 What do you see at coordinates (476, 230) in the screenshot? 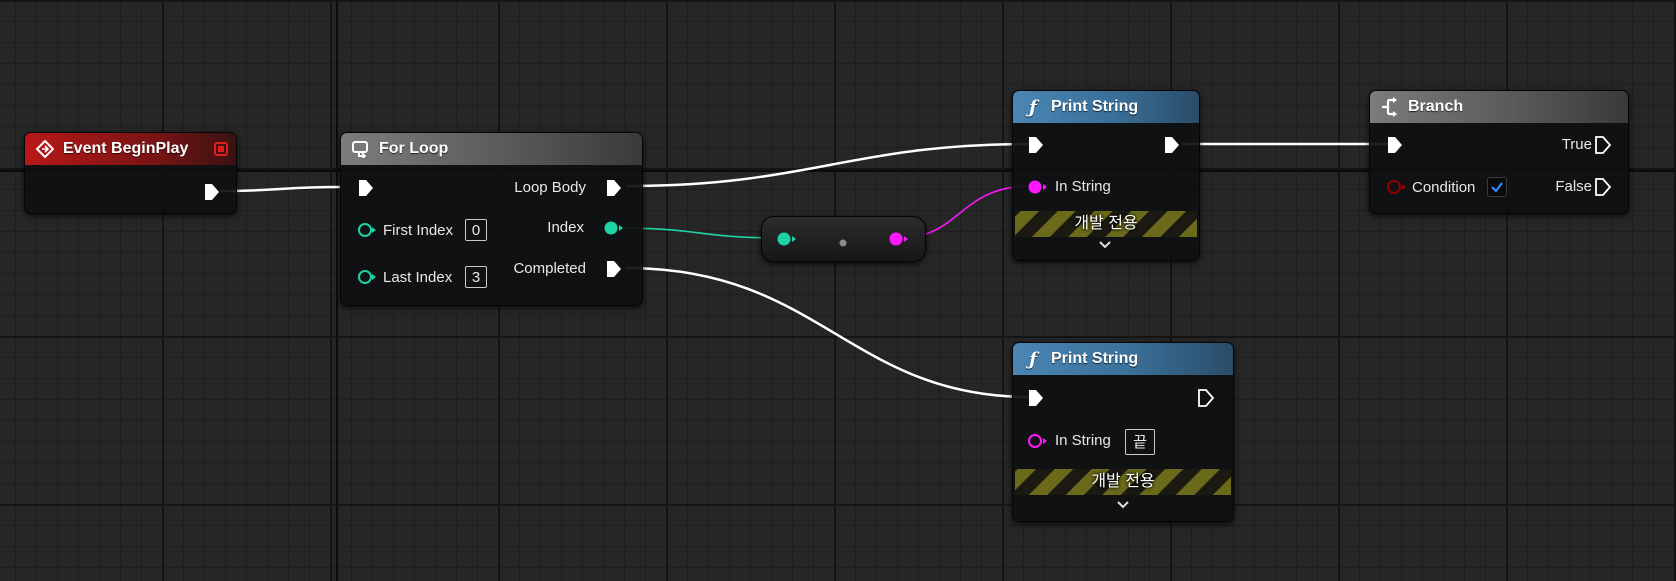
I see `first-index-value: 0` at bounding box center [476, 230].